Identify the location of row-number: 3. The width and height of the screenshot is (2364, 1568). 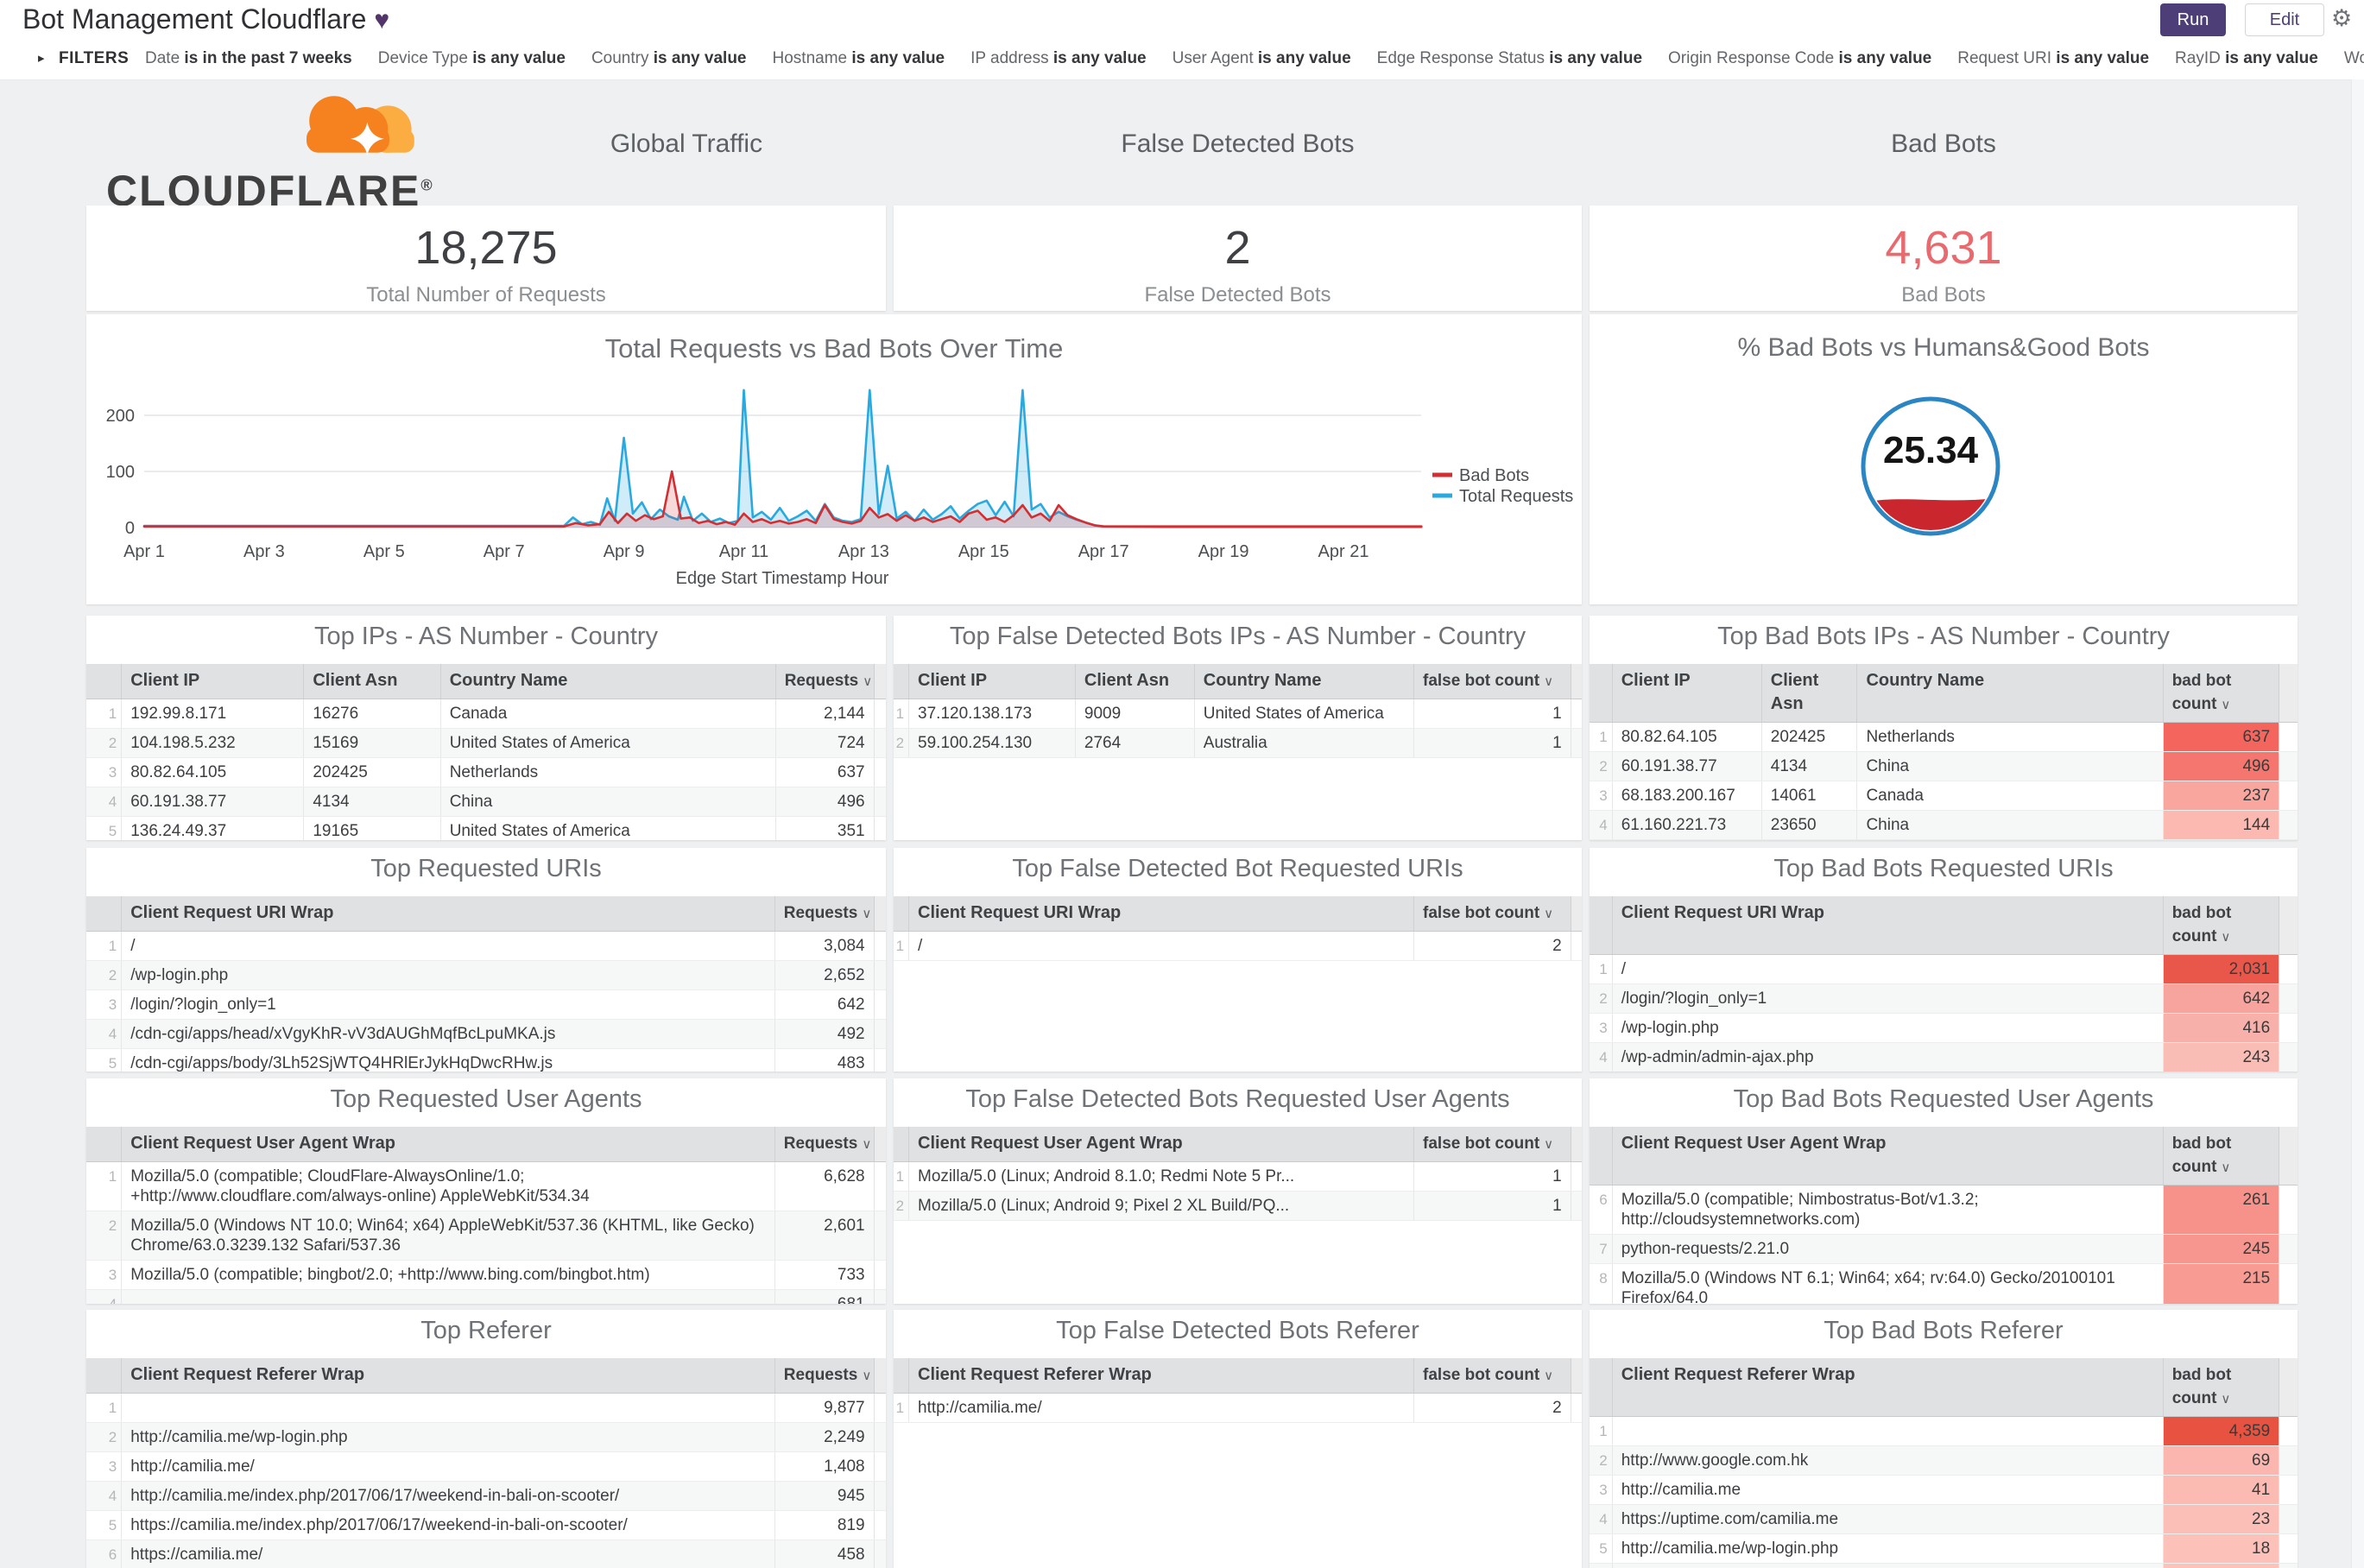
(104, 772).